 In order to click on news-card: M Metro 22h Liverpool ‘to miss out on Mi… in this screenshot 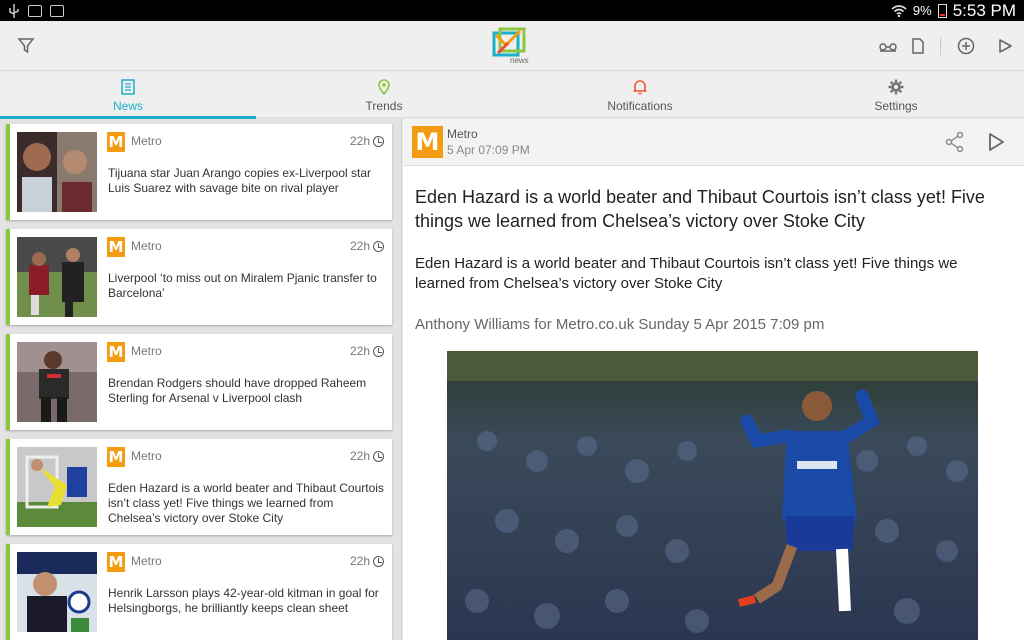, I will do `click(199, 277)`.